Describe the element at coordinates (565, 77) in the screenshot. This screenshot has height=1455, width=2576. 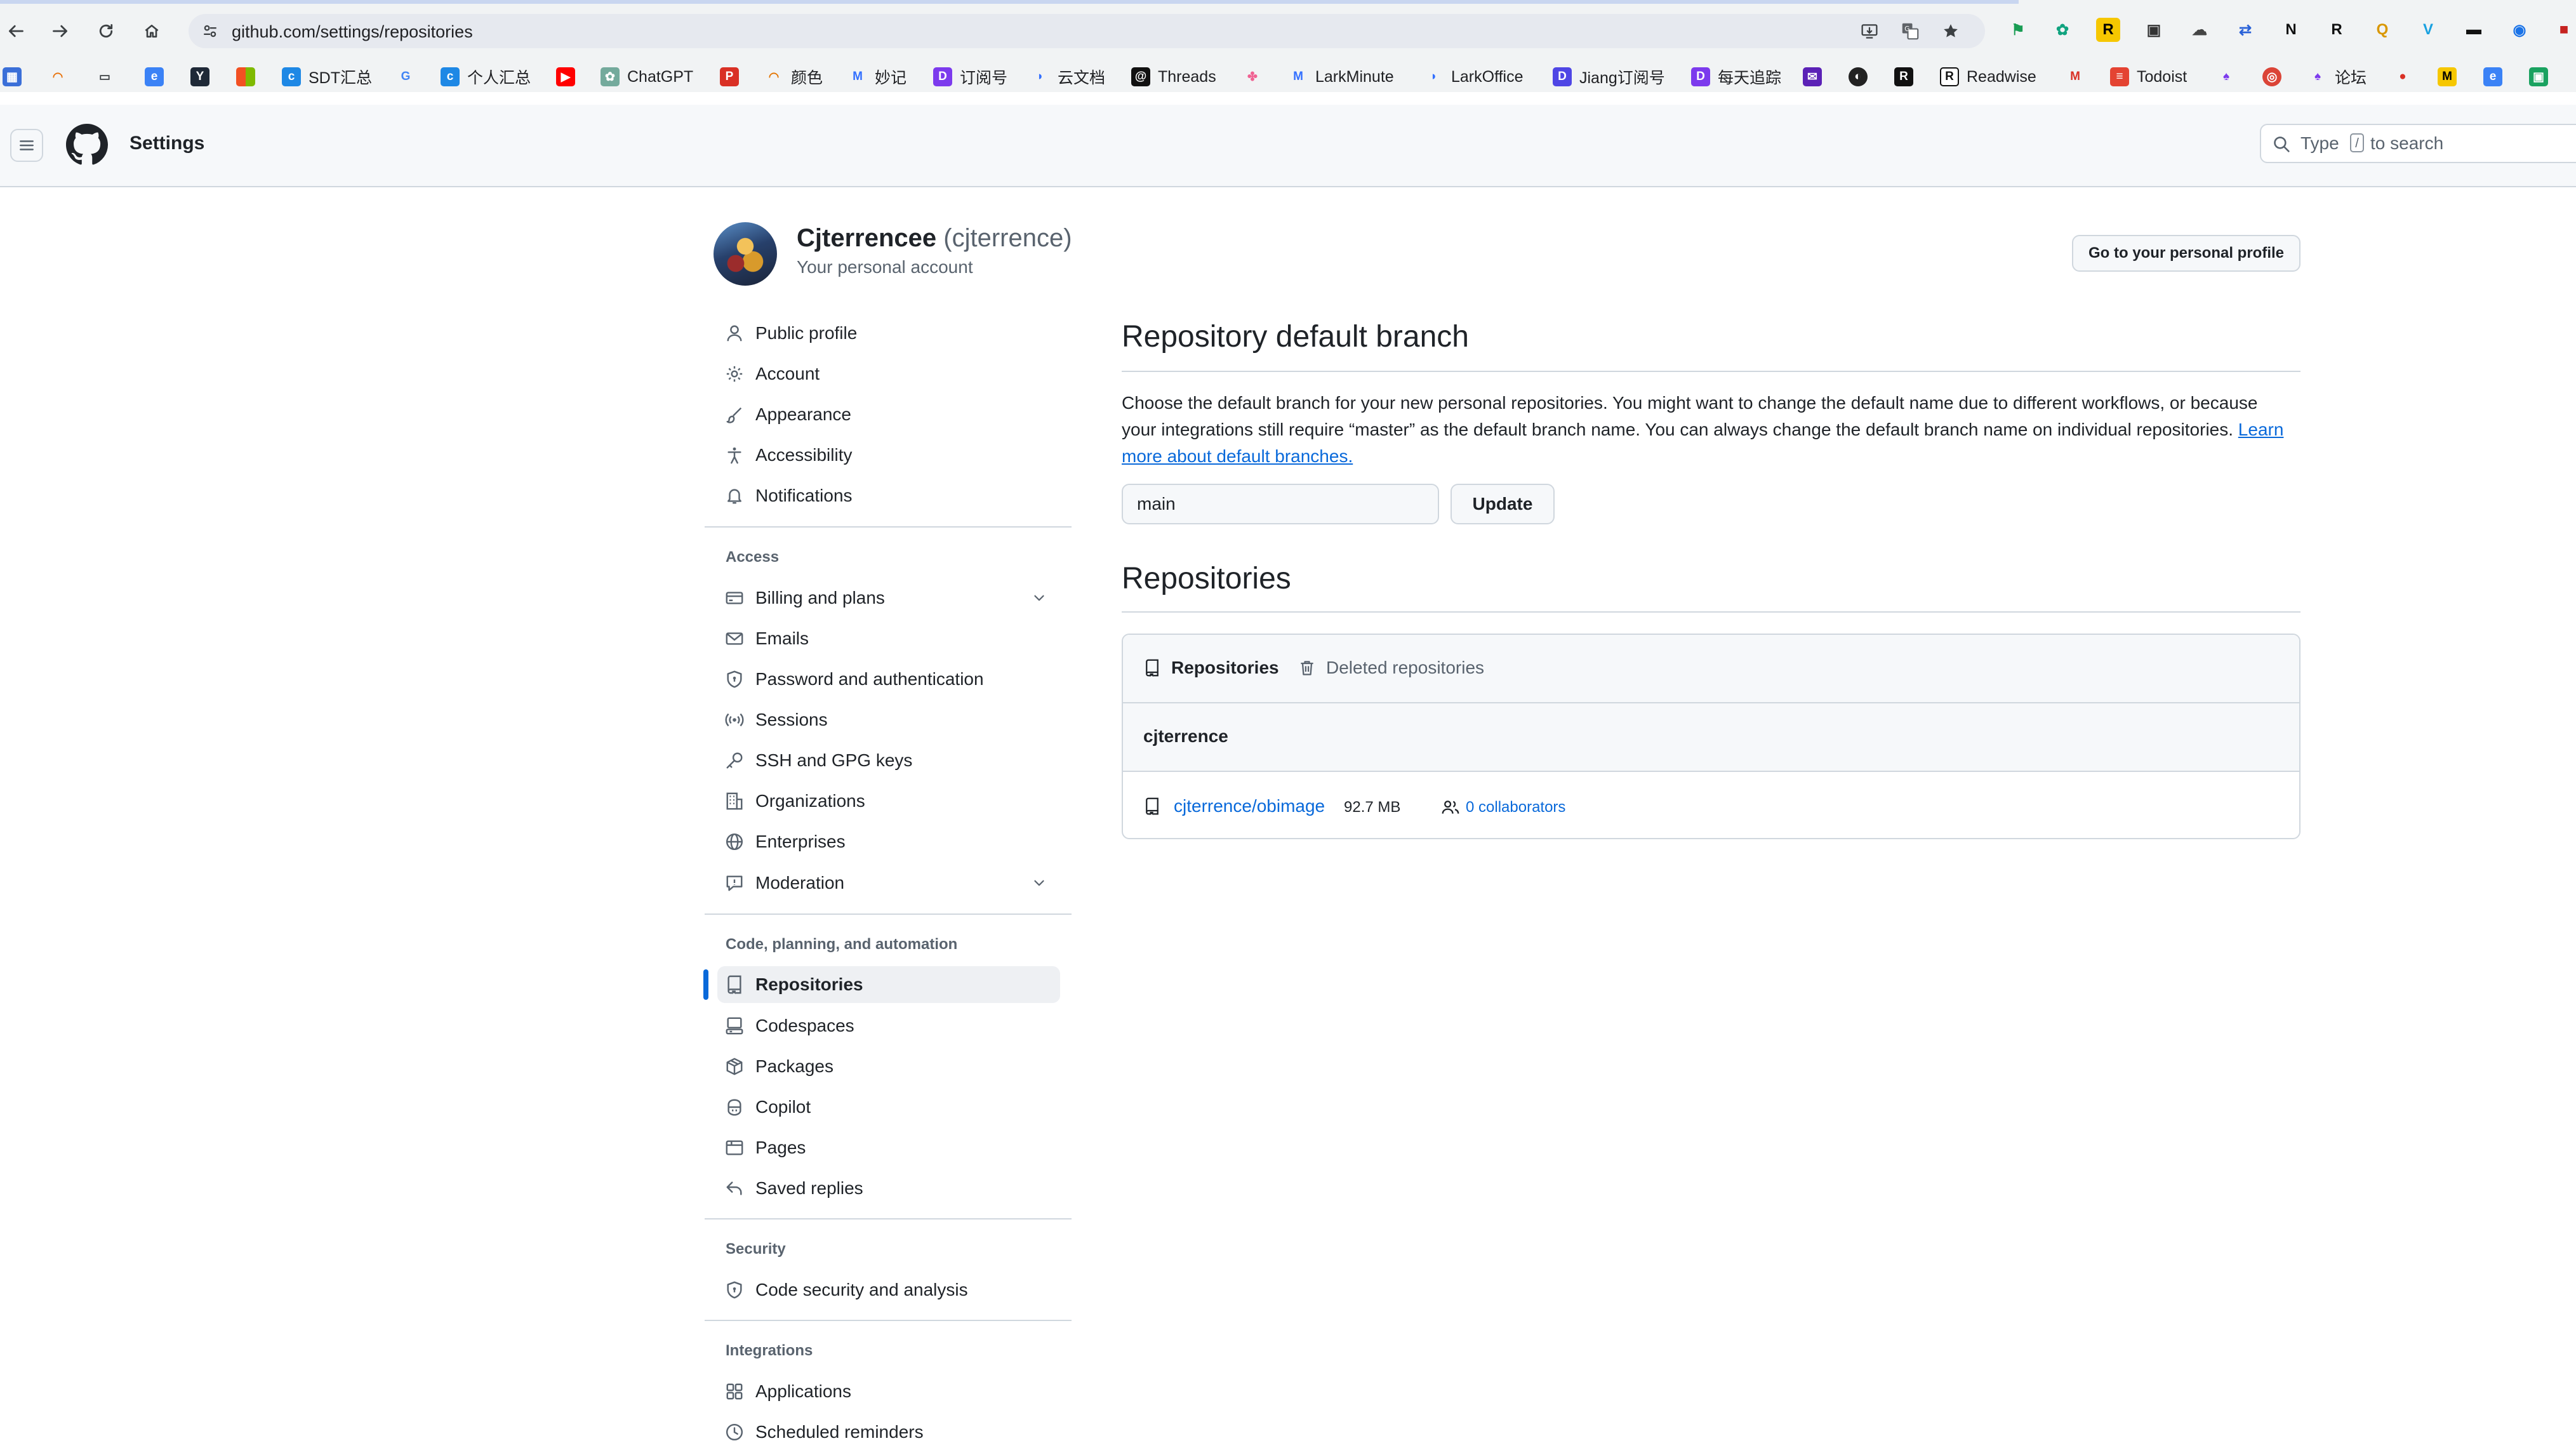
I see `bookmark-youtube: ▶` at that location.